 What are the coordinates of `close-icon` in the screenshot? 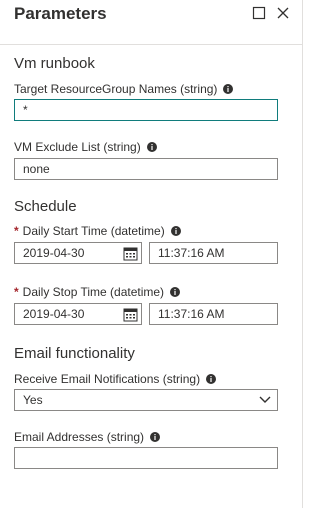 It's located at (283, 13).